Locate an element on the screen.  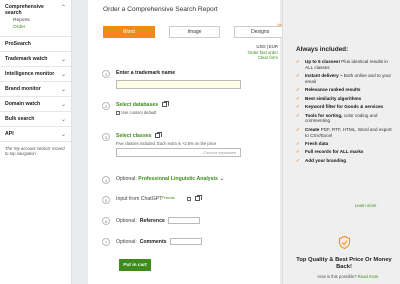
sidebar-item-label: Intelligence monitor is located at coordinates (30, 74).